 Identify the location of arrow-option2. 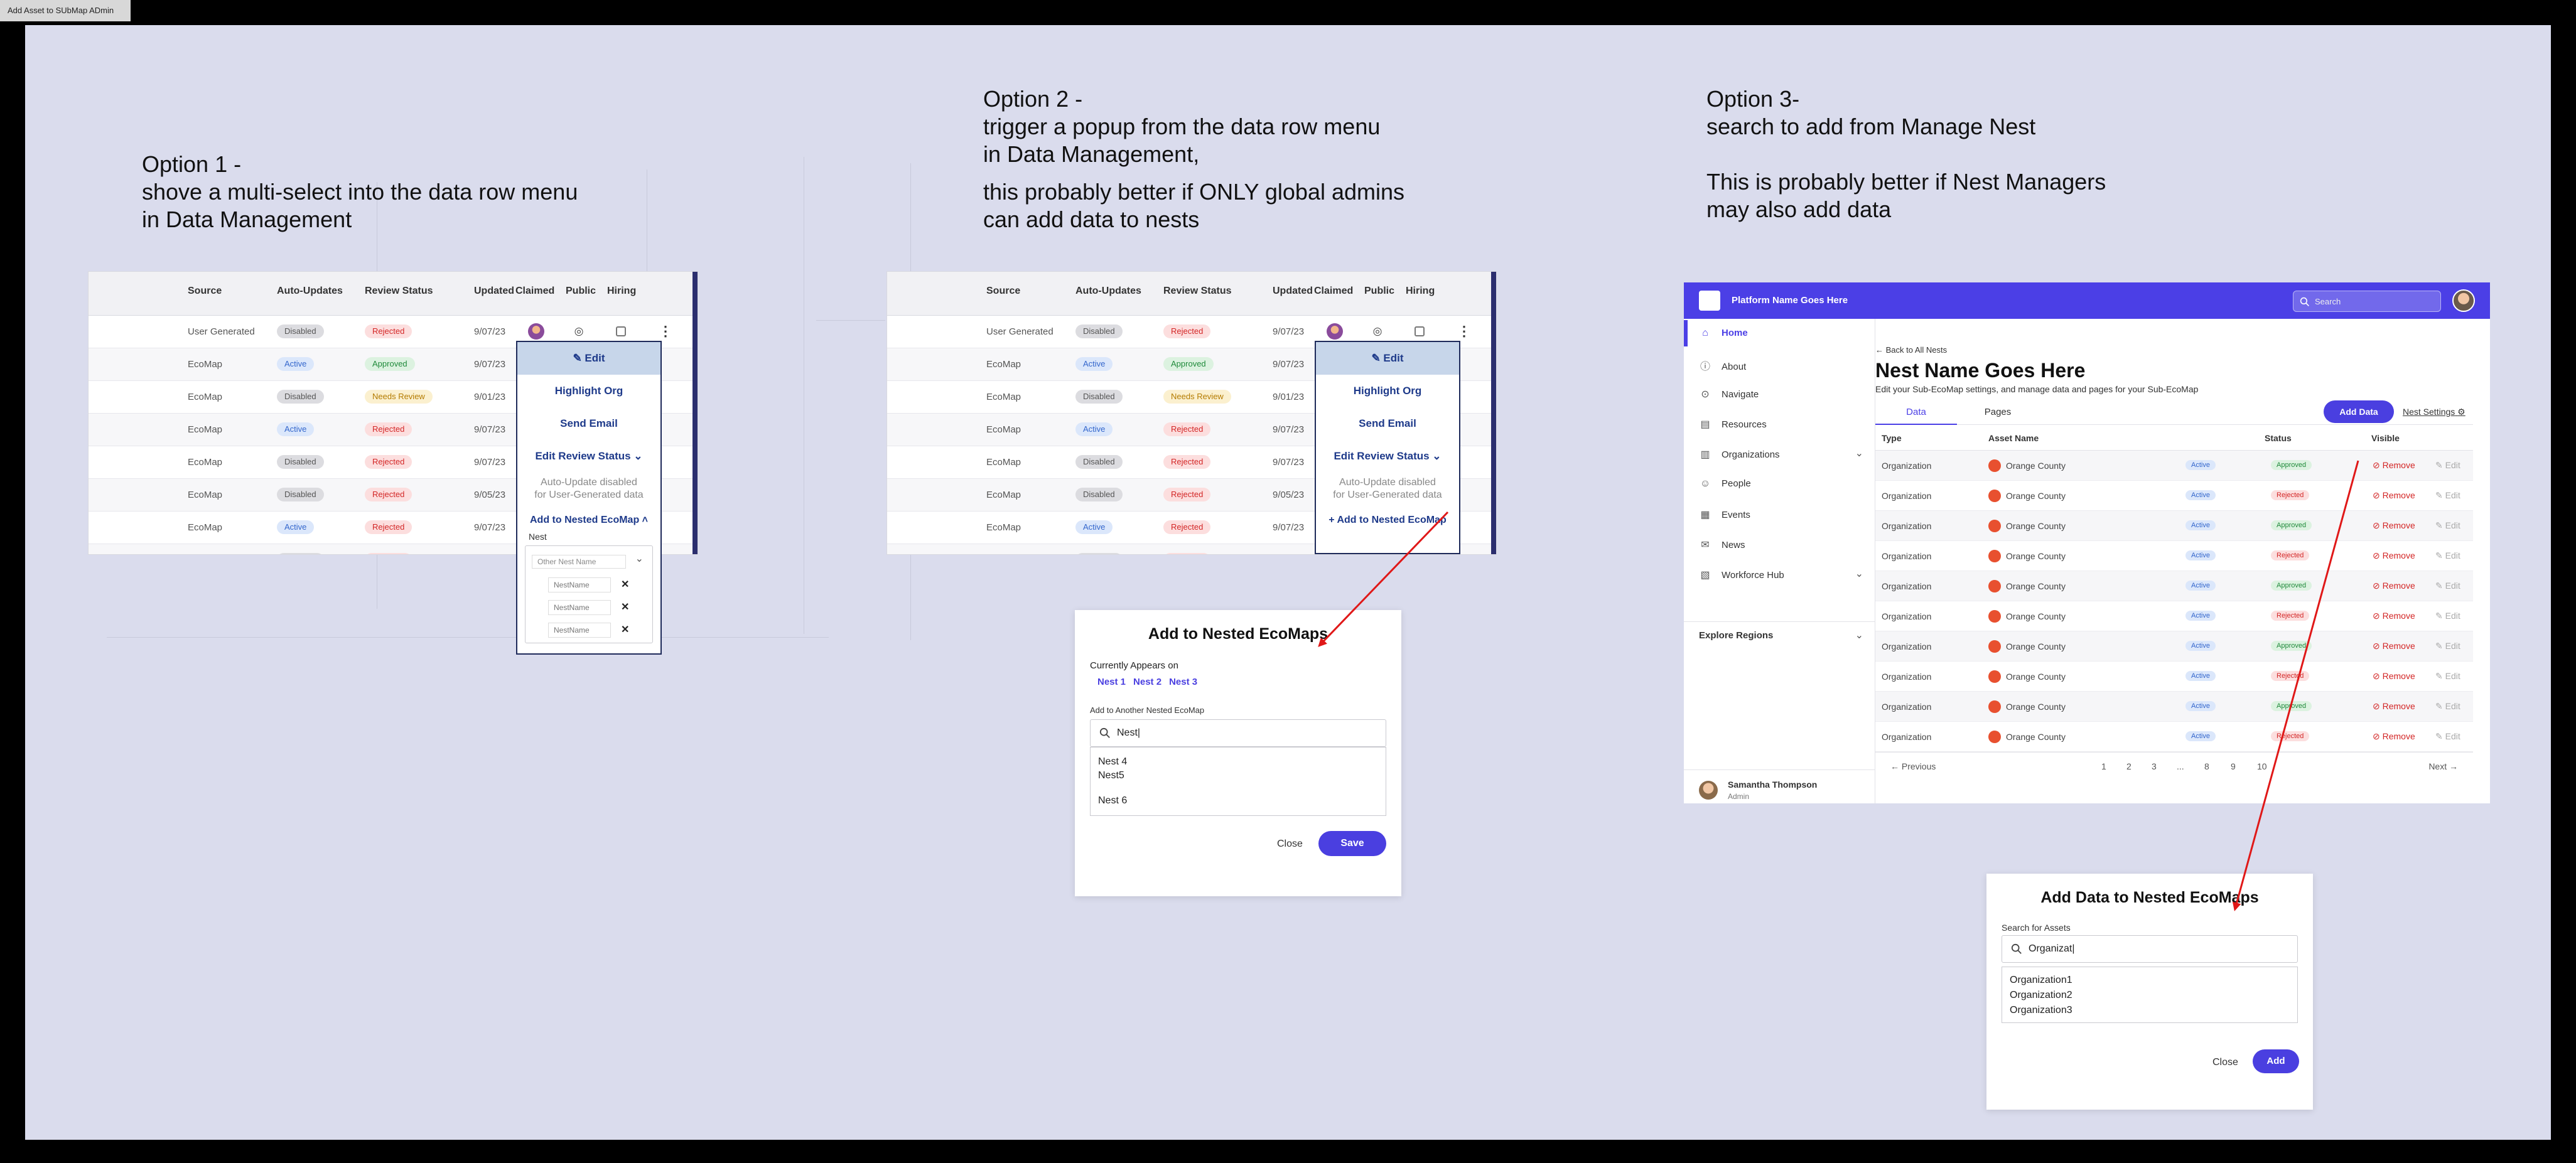
(1383, 579).